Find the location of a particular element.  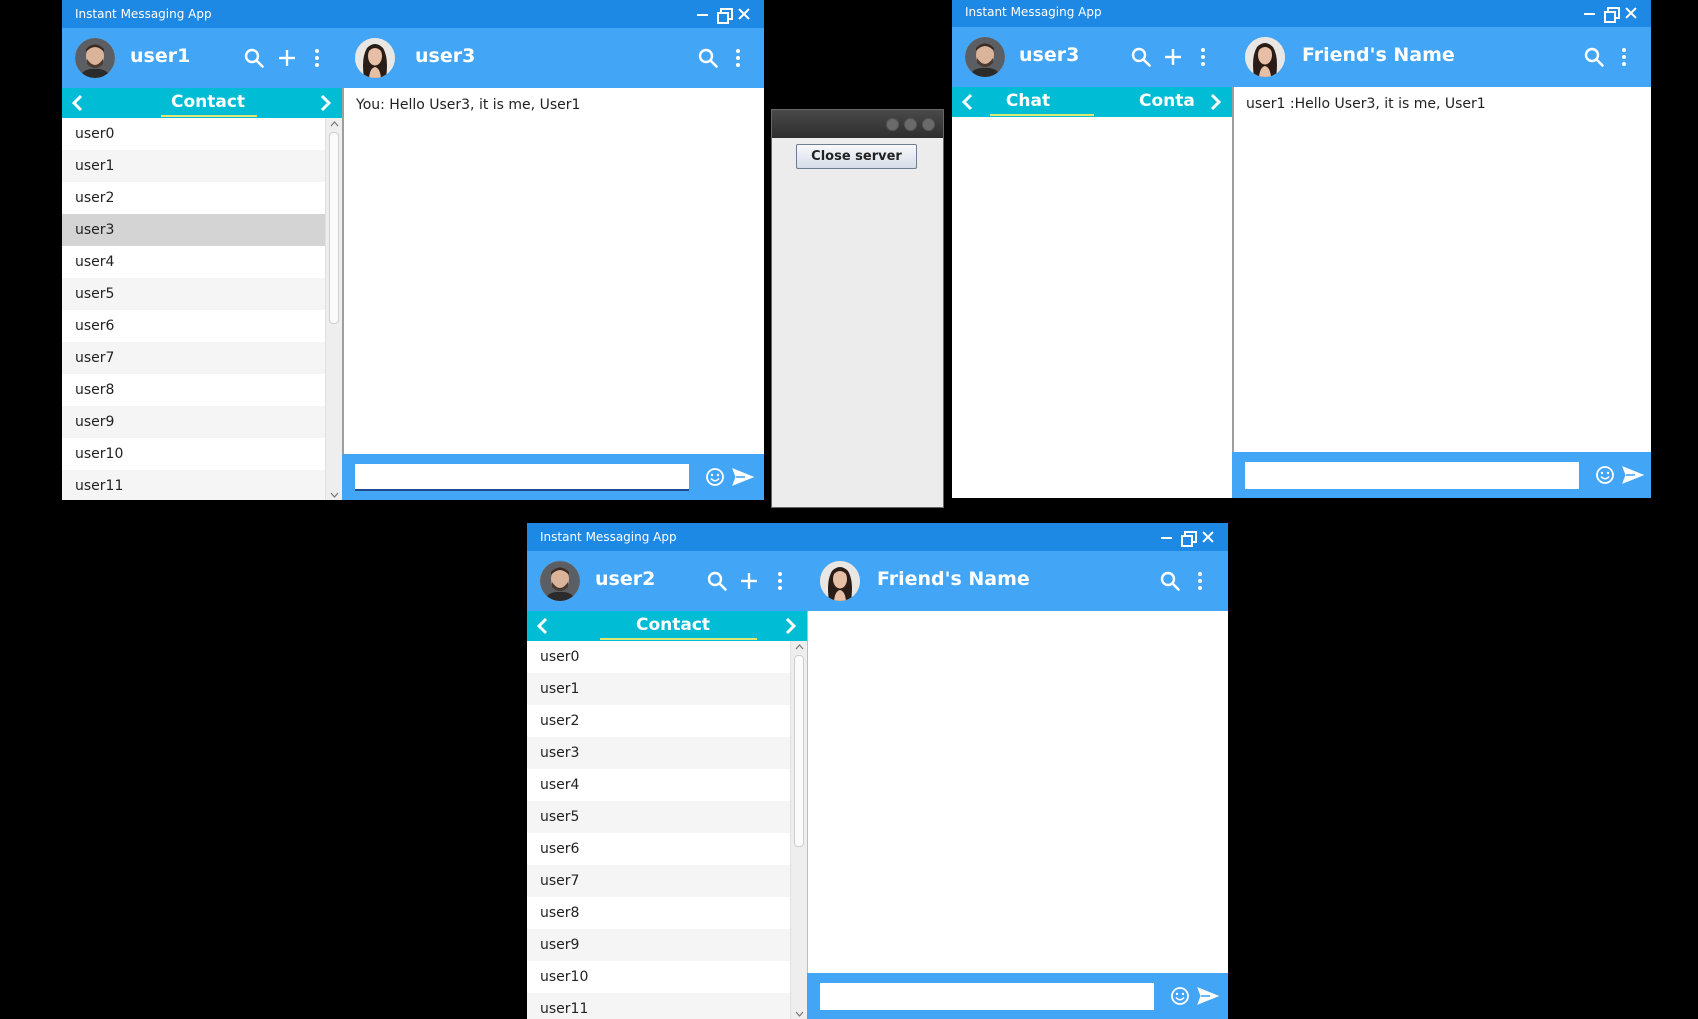

tab-contact: Conta is located at coordinates (1170, 102).